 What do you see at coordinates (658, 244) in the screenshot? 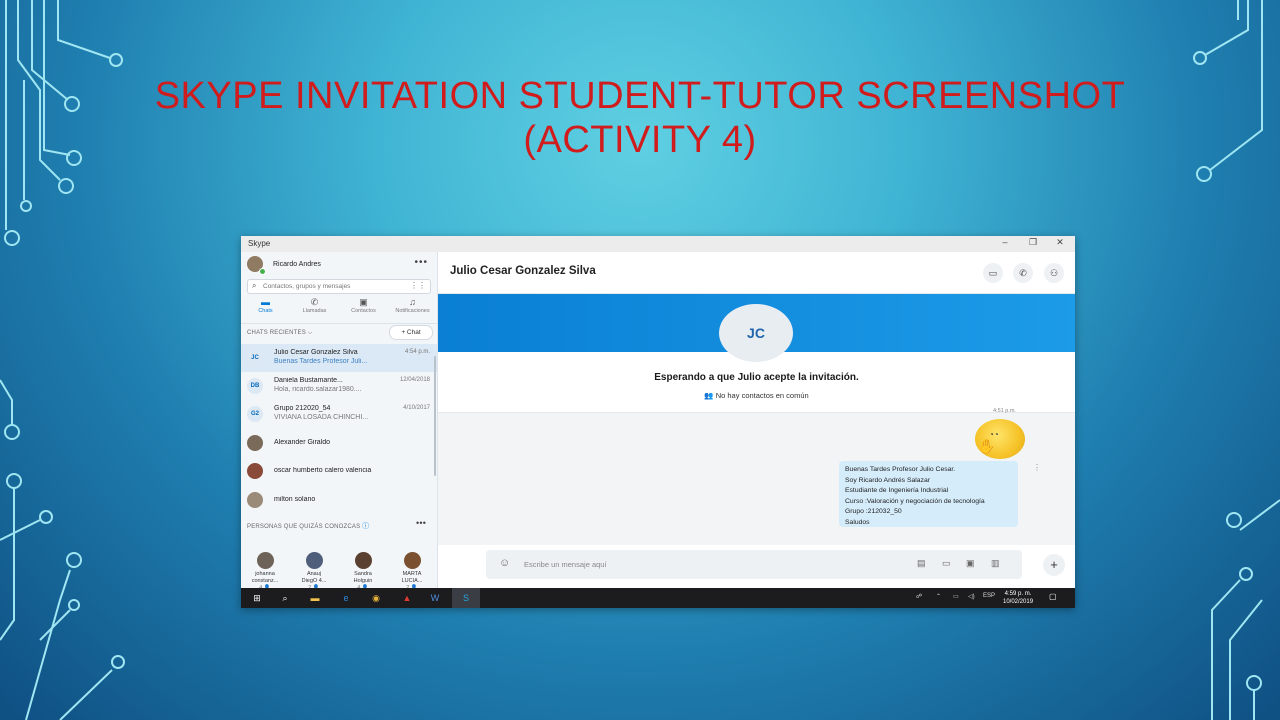
I see `window-titlebar: Skype – ❐ ✕` at bounding box center [658, 244].